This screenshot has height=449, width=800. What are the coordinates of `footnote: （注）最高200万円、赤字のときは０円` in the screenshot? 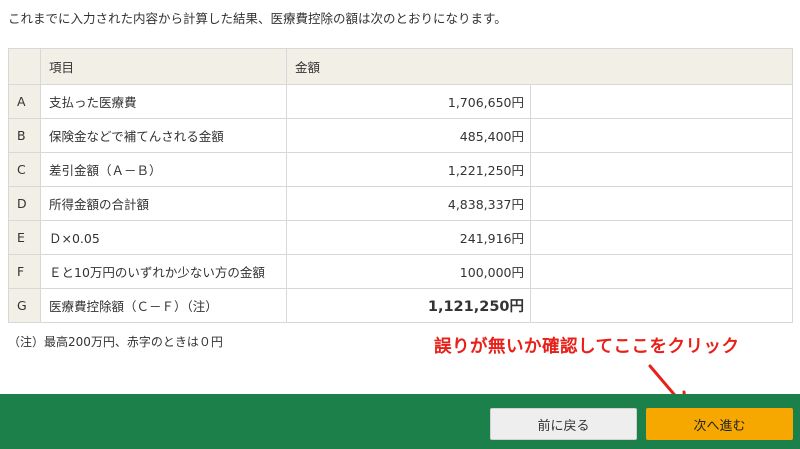 It's located at (115, 342).